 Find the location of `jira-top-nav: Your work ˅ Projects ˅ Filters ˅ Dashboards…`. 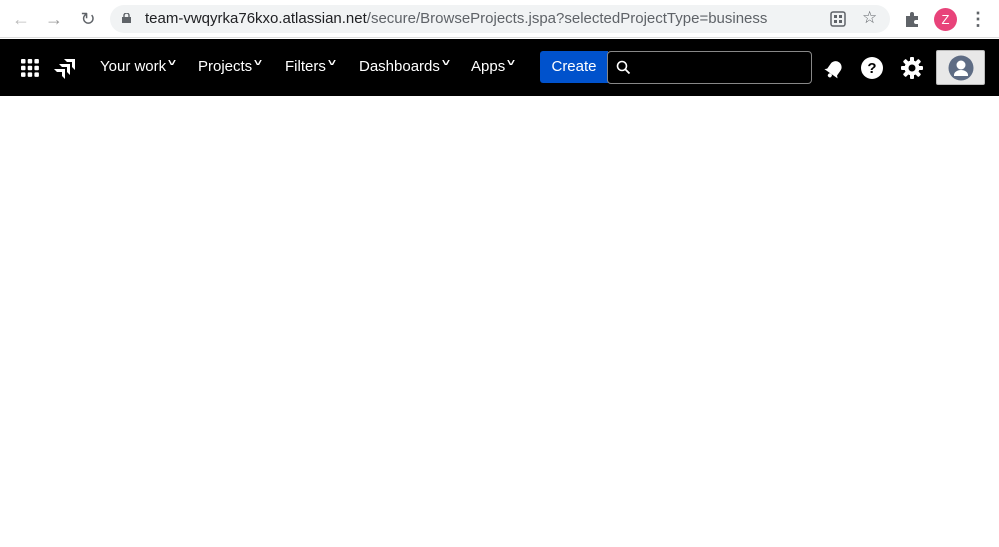

jira-top-nav: Your work ˅ Projects ˅ Filters ˅ Dashboards… is located at coordinates (499, 67).